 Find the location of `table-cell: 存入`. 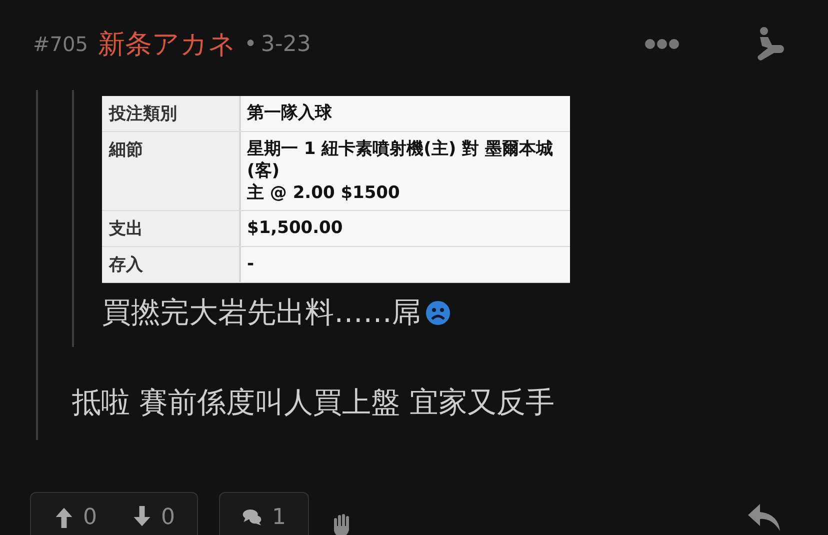

table-cell: 存入 is located at coordinates (171, 264).